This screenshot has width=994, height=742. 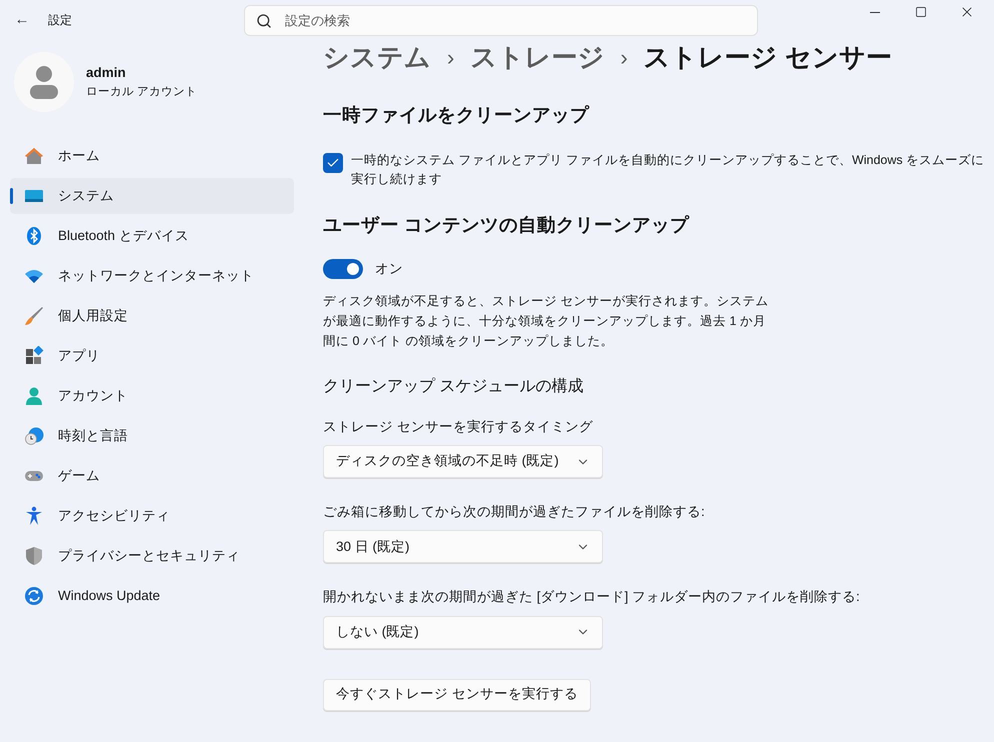 What do you see at coordinates (152, 356) in the screenshot?
I see `sidebar-item: アプリ` at bounding box center [152, 356].